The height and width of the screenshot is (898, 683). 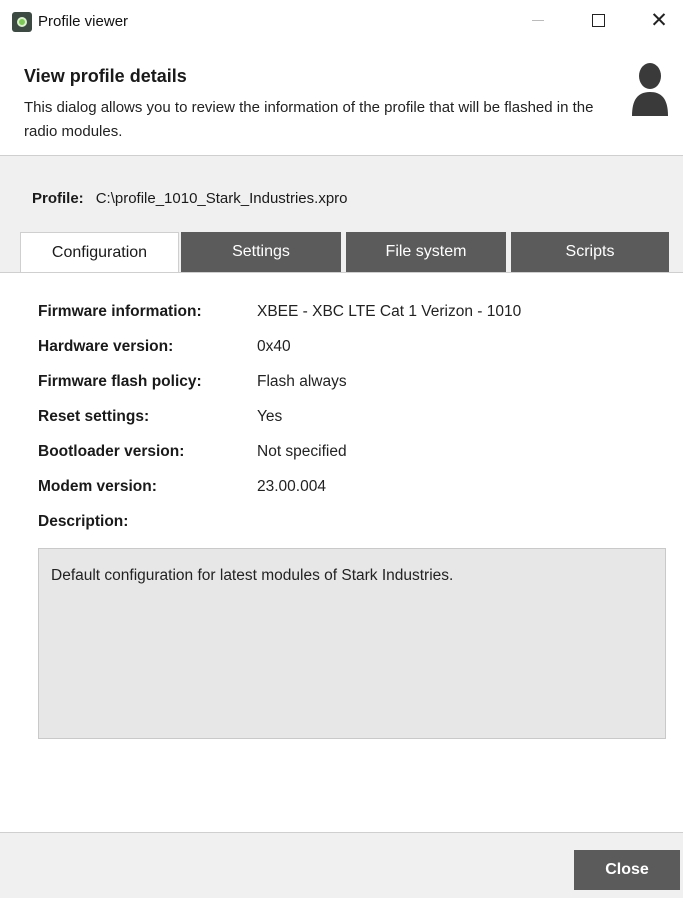 What do you see at coordinates (270, 416) in the screenshot?
I see `reset-settings-value: Yes` at bounding box center [270, 416].